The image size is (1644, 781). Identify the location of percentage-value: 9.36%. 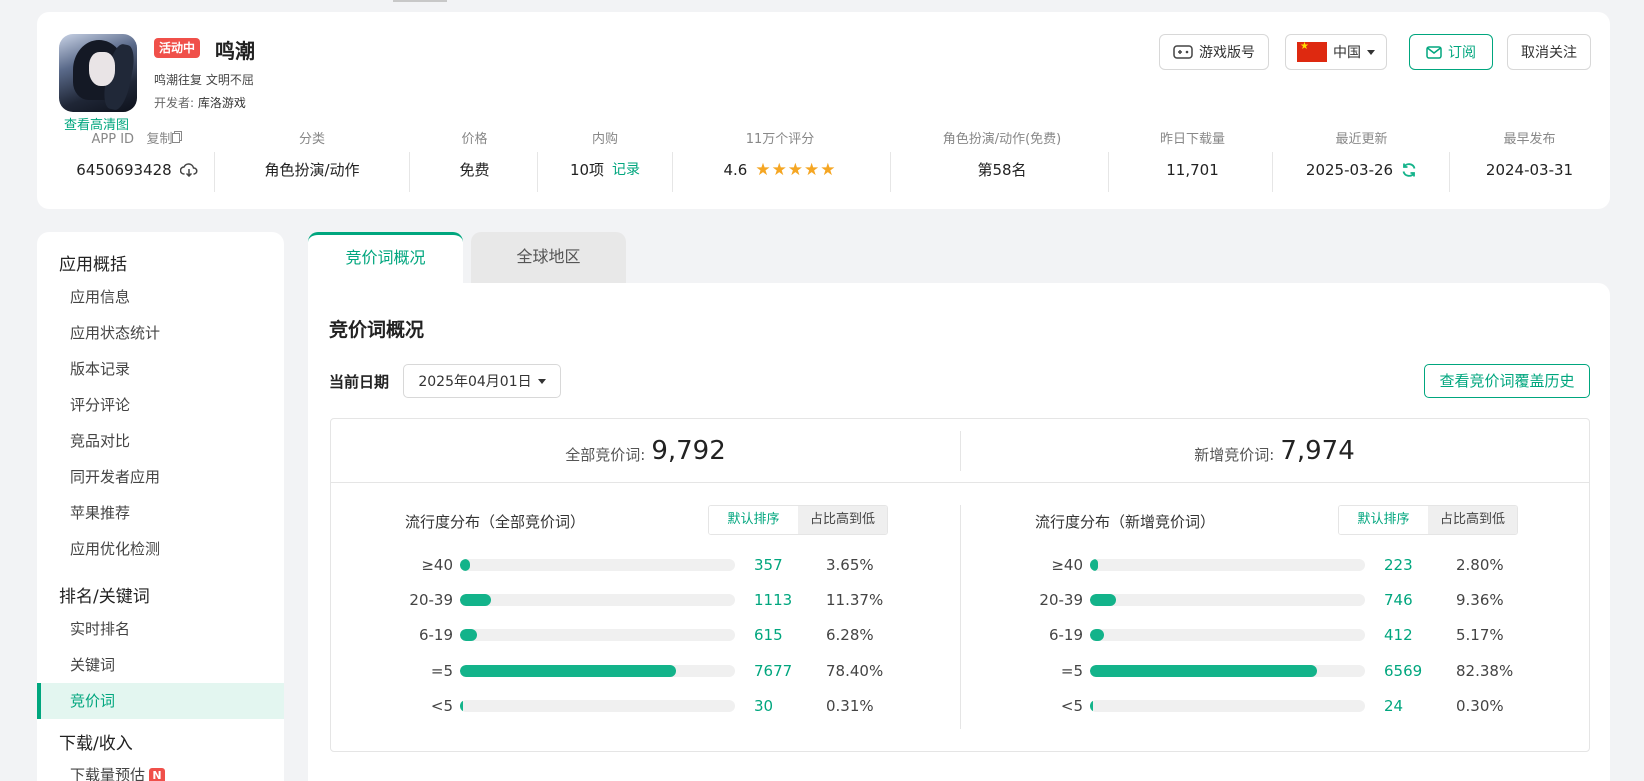
(1480, 600).